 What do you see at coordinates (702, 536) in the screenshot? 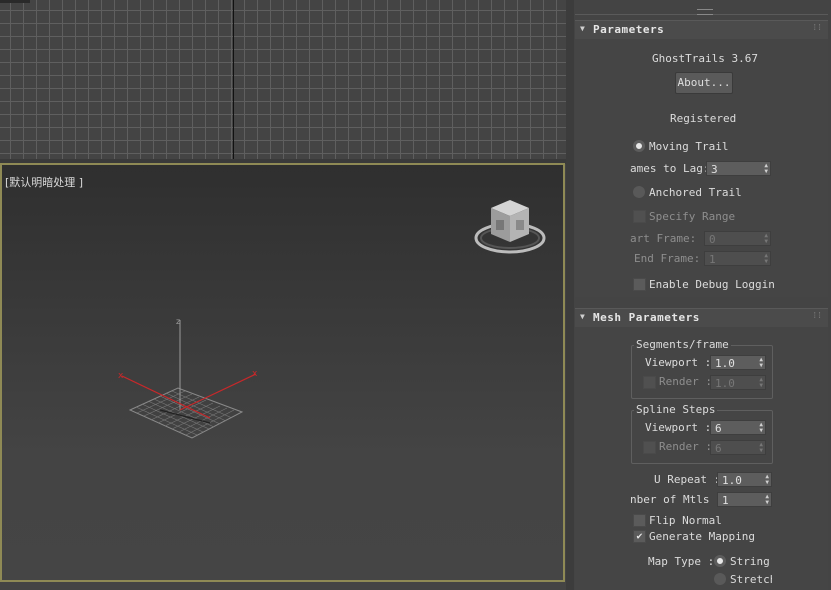
I see `generate-mapping-label: Generate Mapping` at bounding box center [702, 536].